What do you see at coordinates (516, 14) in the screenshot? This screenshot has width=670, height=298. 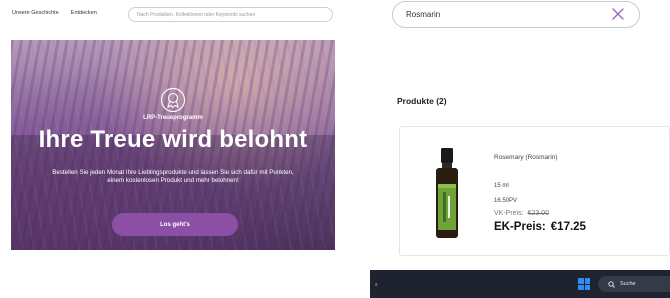 I see `product-search-field: Rosmarin` at bounding box center [516, 14].